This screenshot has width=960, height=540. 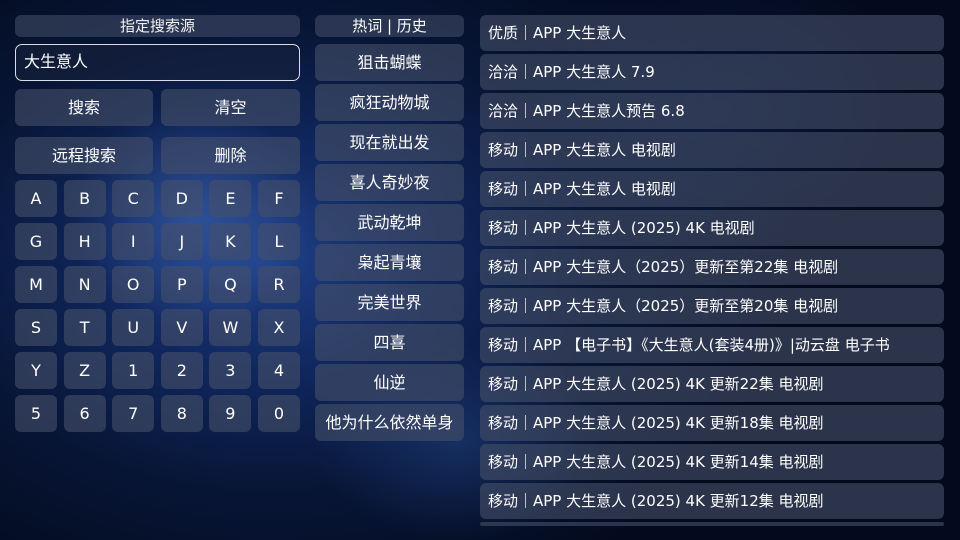 I want to click on key-1: 1, so click(x=133, y=370).